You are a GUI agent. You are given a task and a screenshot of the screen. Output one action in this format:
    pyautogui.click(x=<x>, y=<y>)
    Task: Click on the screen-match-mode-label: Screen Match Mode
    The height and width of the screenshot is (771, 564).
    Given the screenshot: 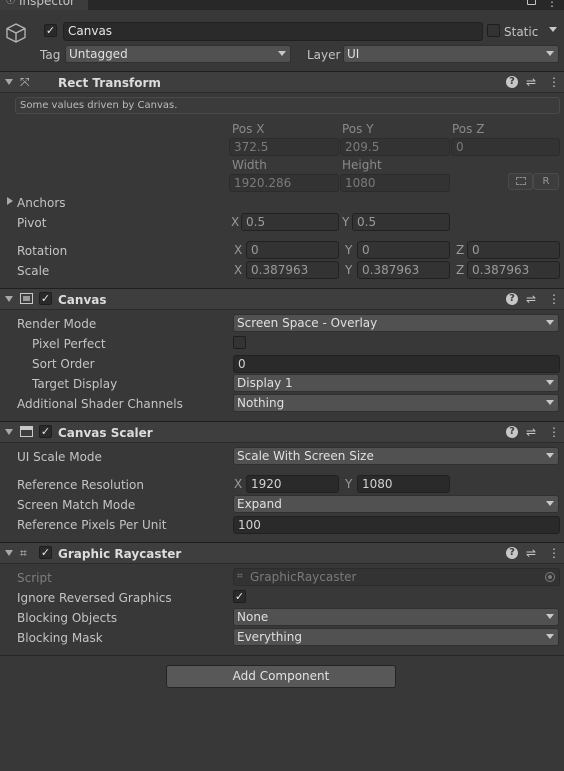 What is the action you would take?
    pyautogui.click(x=76, y=505)
    